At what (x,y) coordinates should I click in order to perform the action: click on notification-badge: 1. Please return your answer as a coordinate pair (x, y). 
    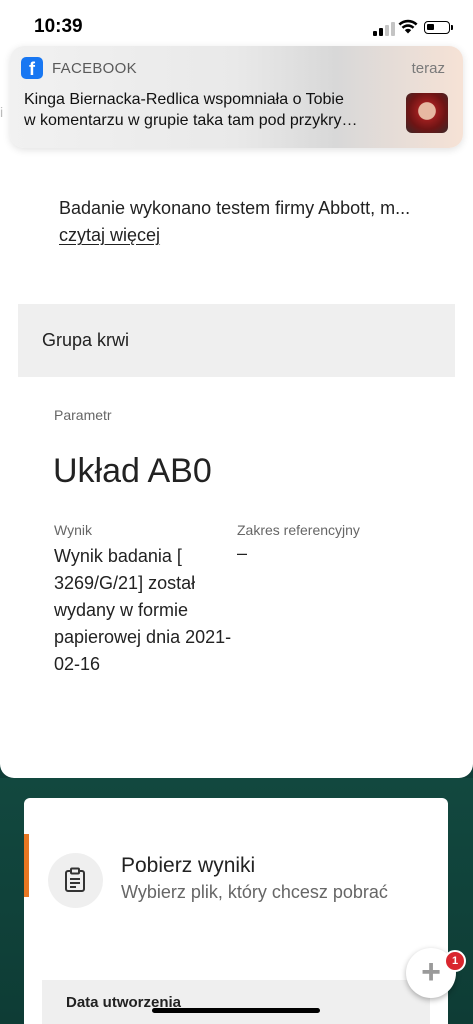
    Looking at the image, I should click on (455, 961).